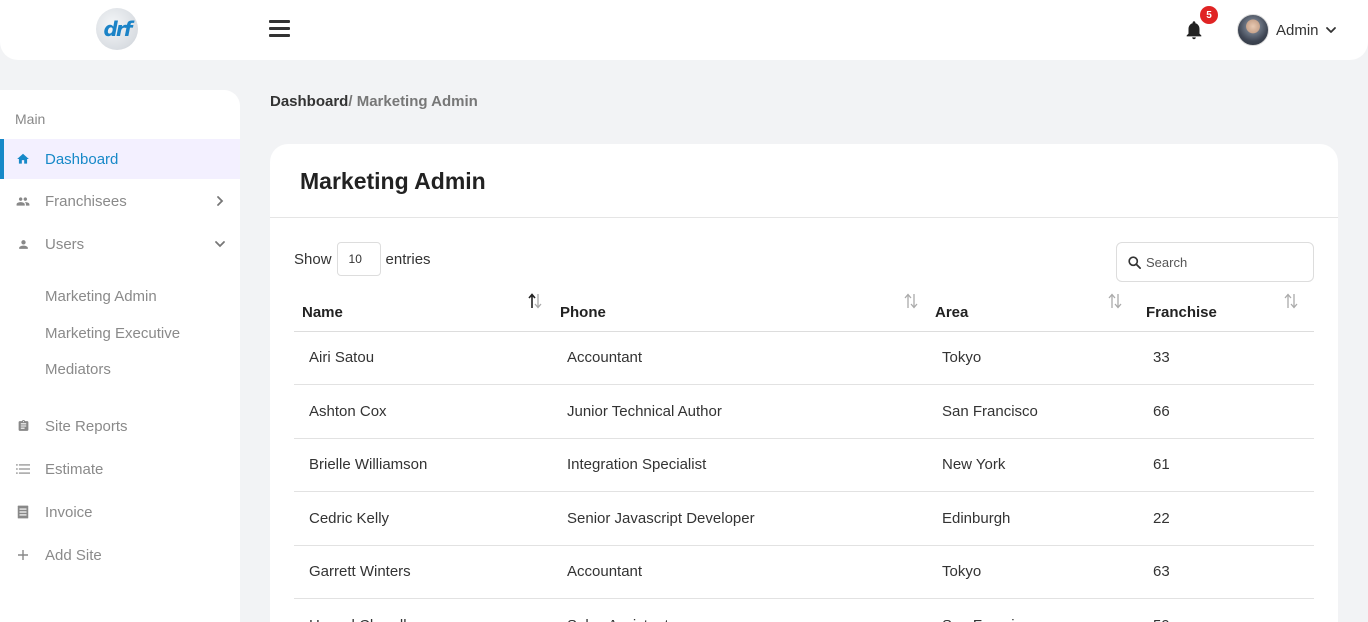  I want to click on page-title: Marketing Admin, so click(393, 181).